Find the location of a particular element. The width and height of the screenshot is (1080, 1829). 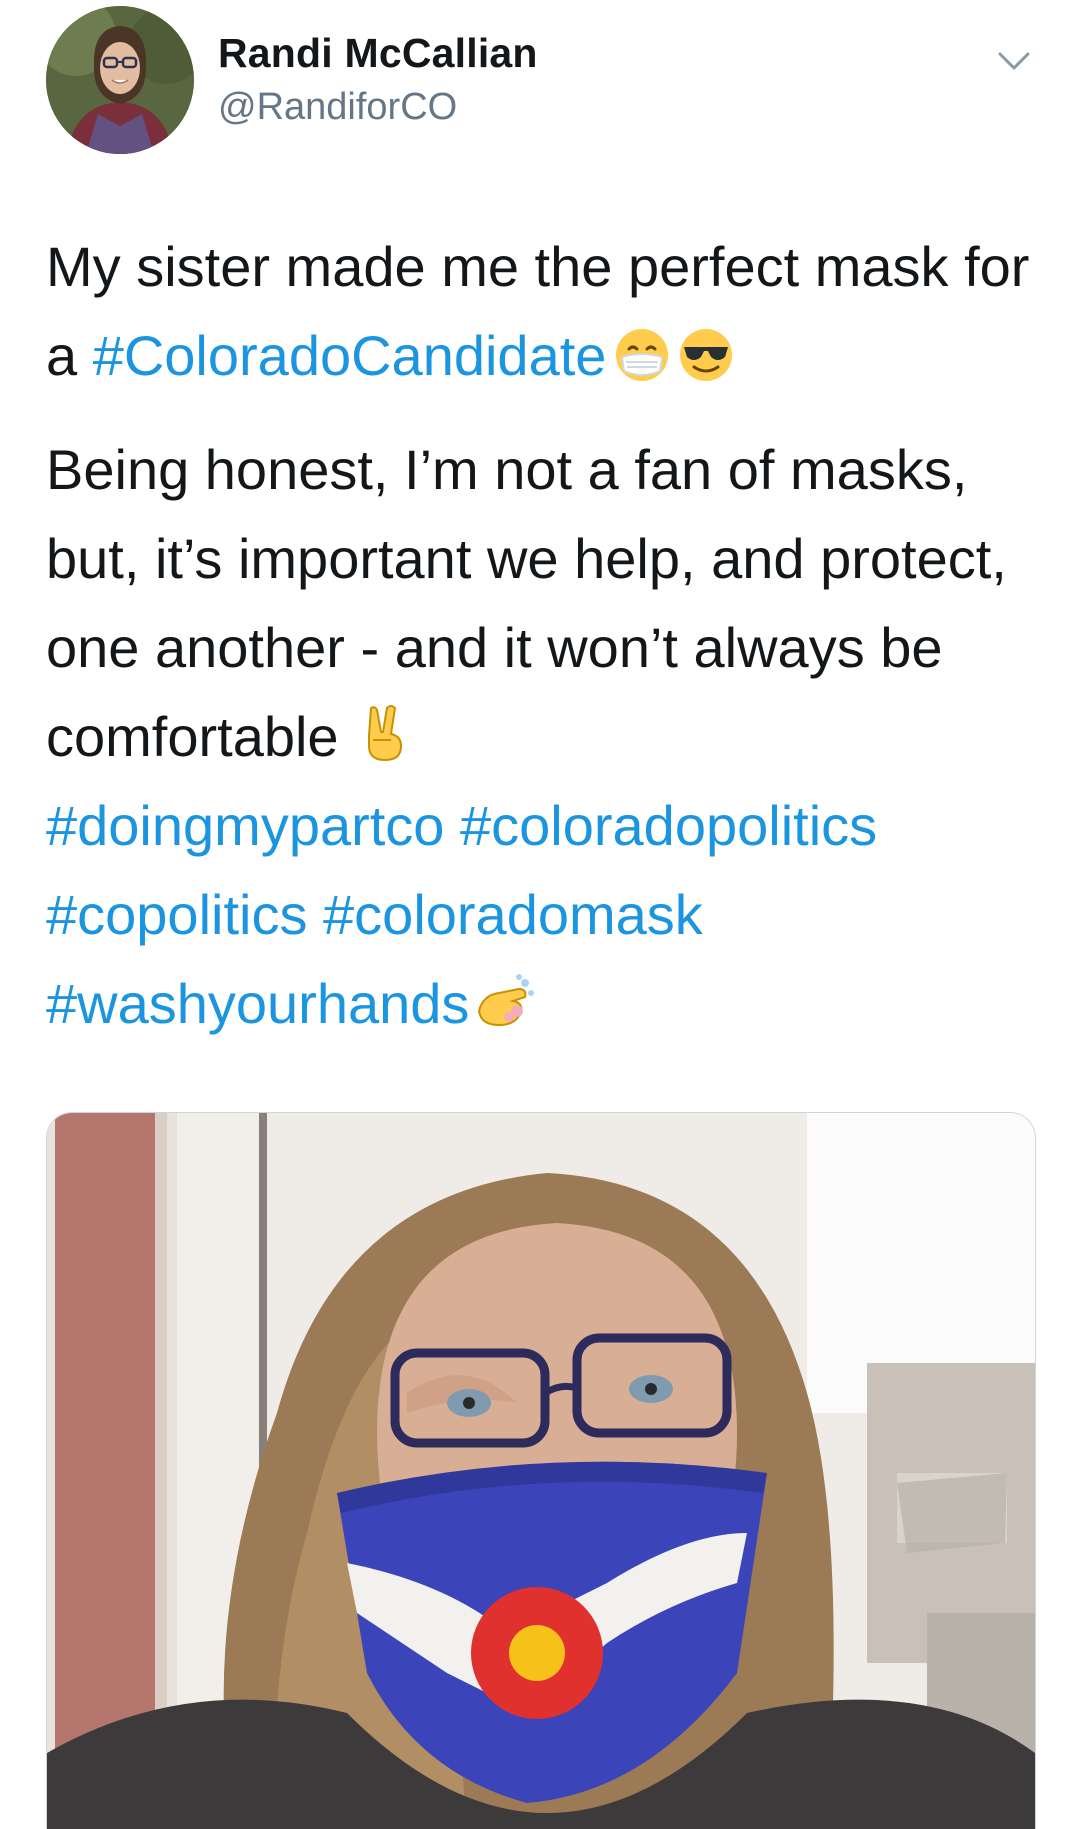

mask-face-emoji is located at coordinates (642, 355).